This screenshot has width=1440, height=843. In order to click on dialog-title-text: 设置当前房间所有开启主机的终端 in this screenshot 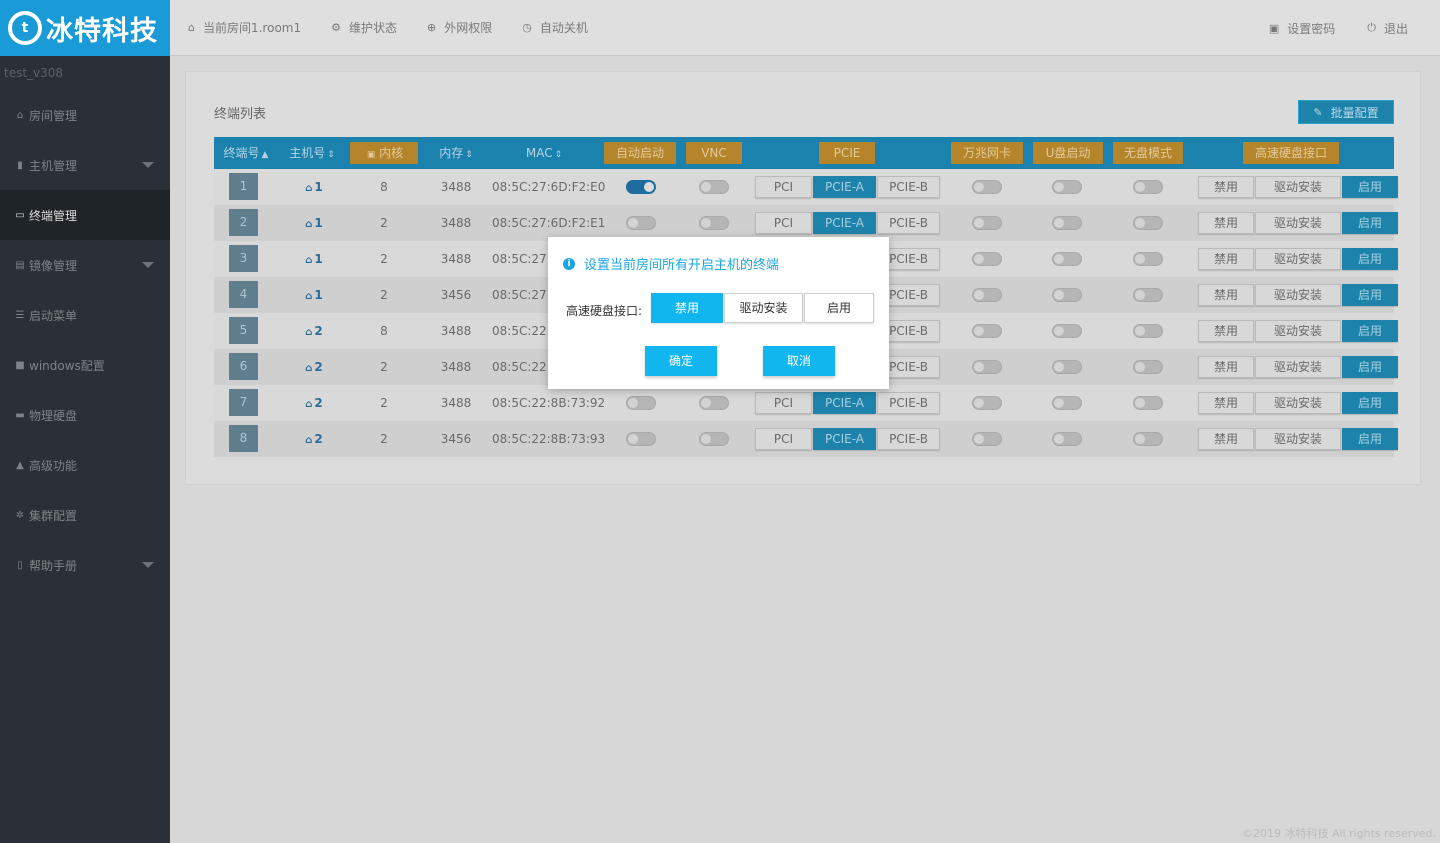, I will do `click(682, 265)`.